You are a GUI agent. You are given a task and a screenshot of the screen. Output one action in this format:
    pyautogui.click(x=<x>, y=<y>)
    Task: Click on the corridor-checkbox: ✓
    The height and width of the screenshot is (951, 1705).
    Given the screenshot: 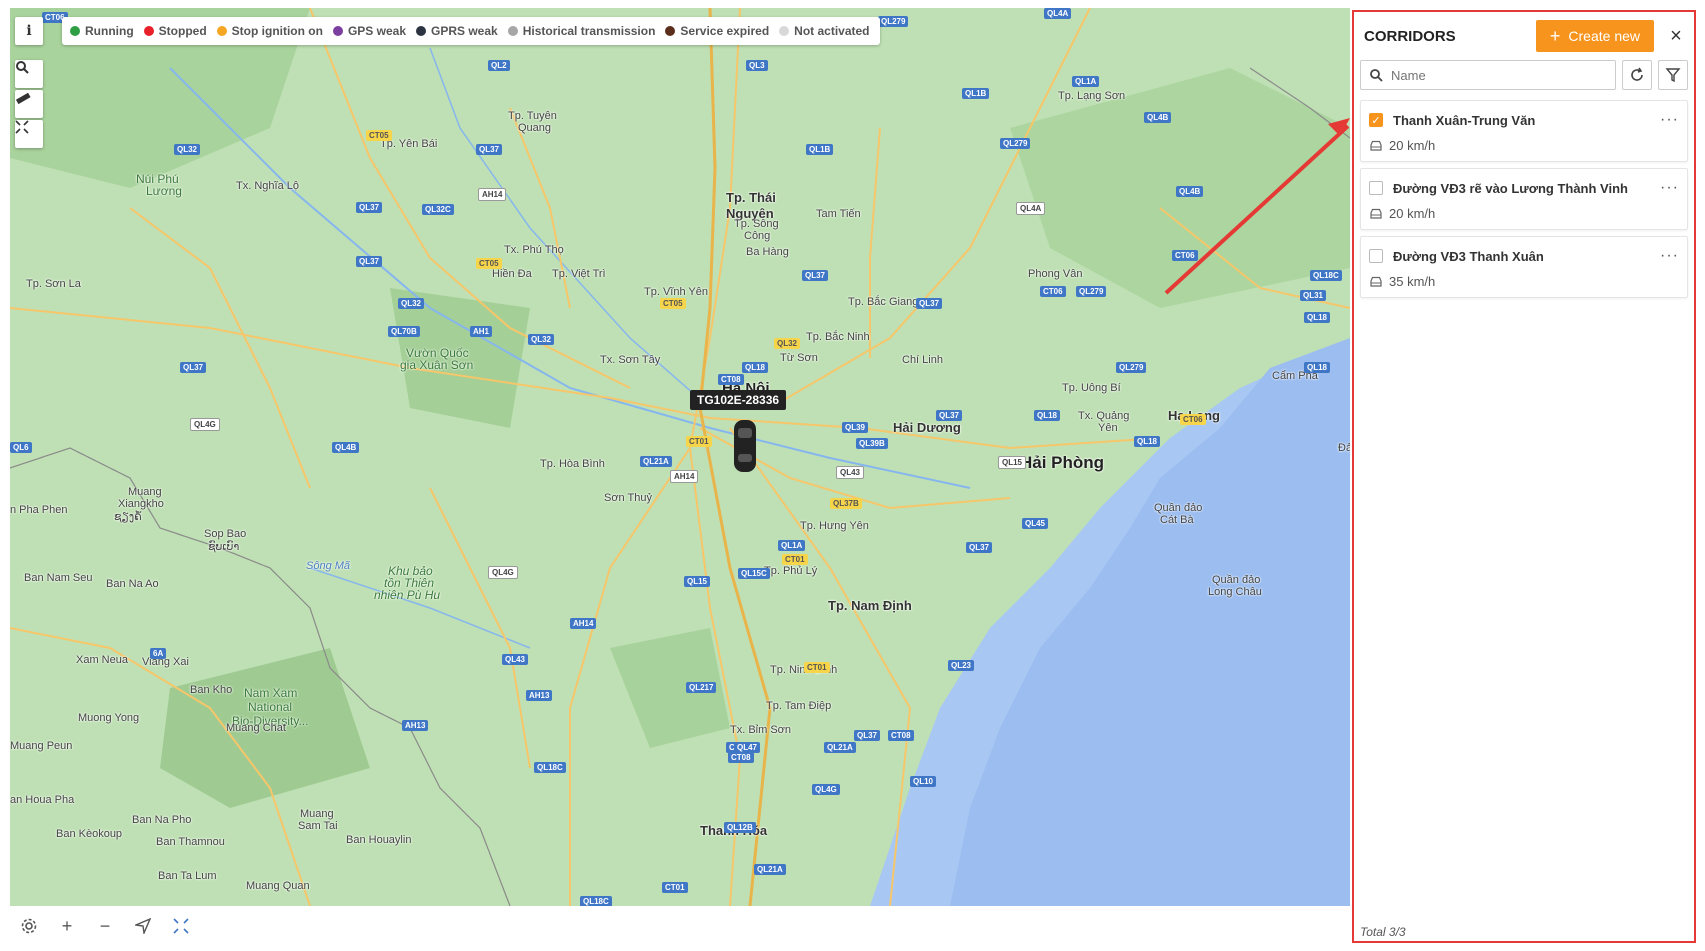 What is the action you would take?
    pyautogui.click(x=1376, y=120)
    